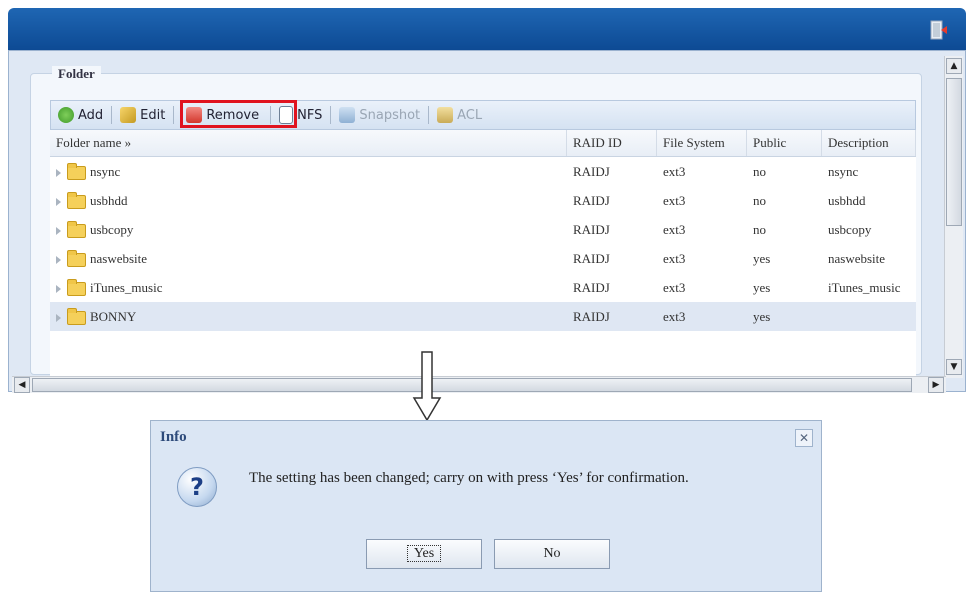 This screenshot has height=598, width=971. What do you see at coordinates (850, 229) in the screenshot?
I see `cell-description: usbcopy` at bounding box center [850, 229].